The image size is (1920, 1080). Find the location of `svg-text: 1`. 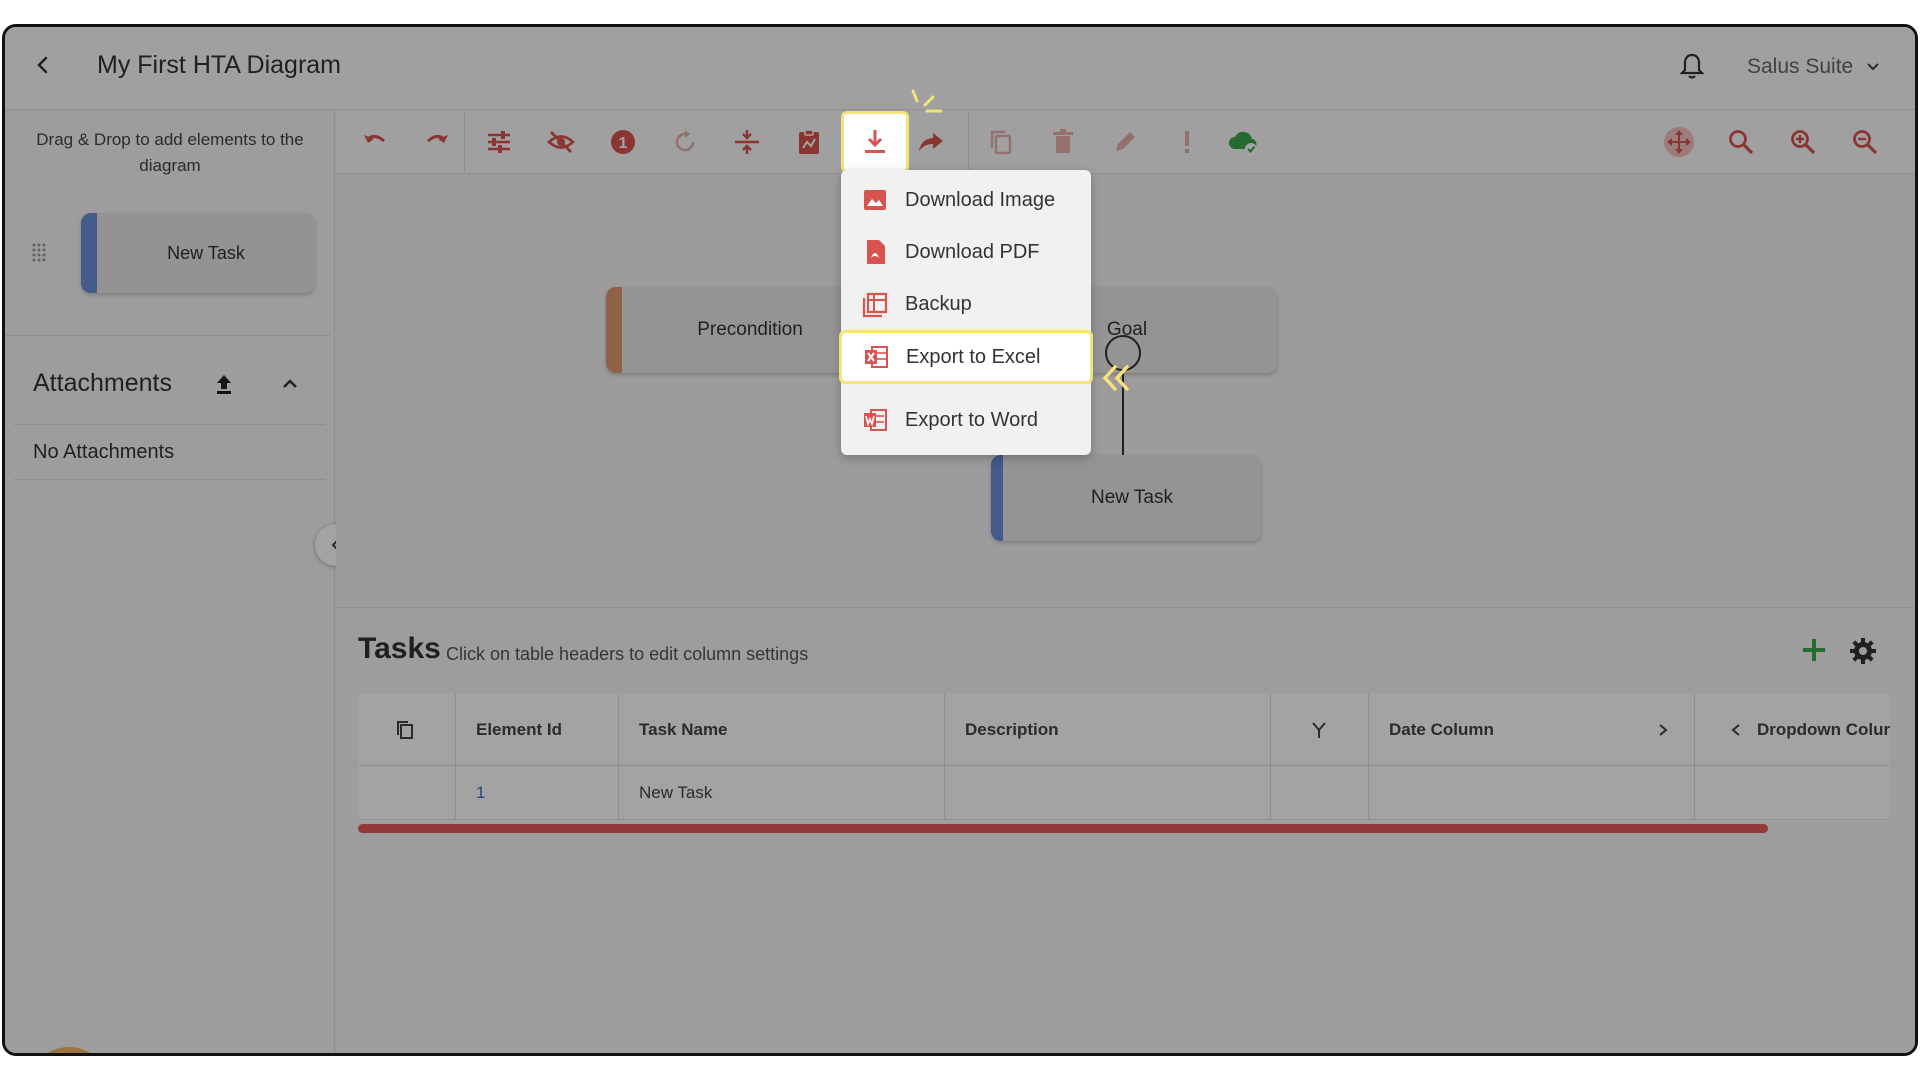

svg-text: 1 is located at coordinates (623, 143).